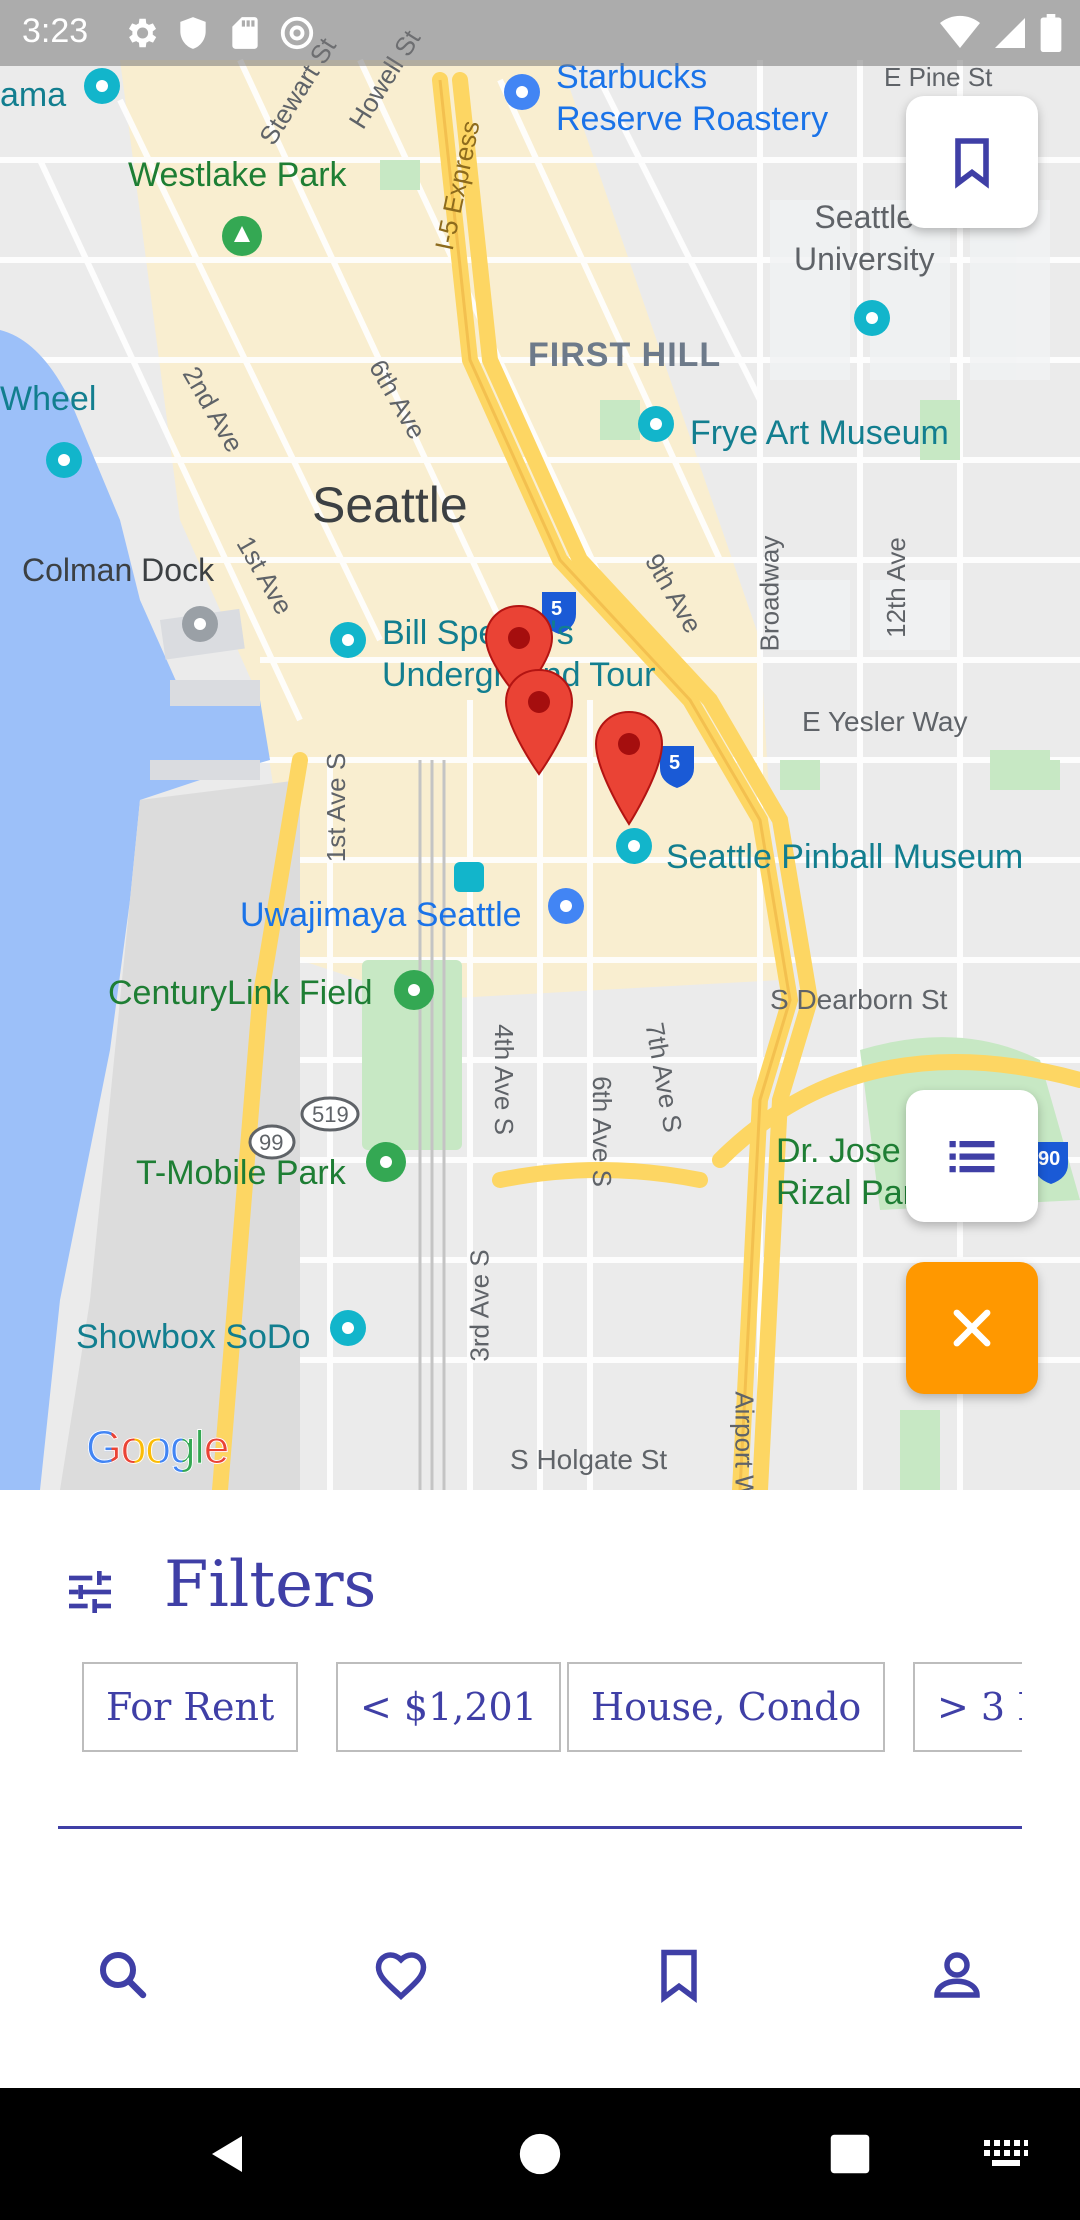  Describe the element at coordinates (227, 2154) in the screenshot. I see `back-triangle-icon` at that location.